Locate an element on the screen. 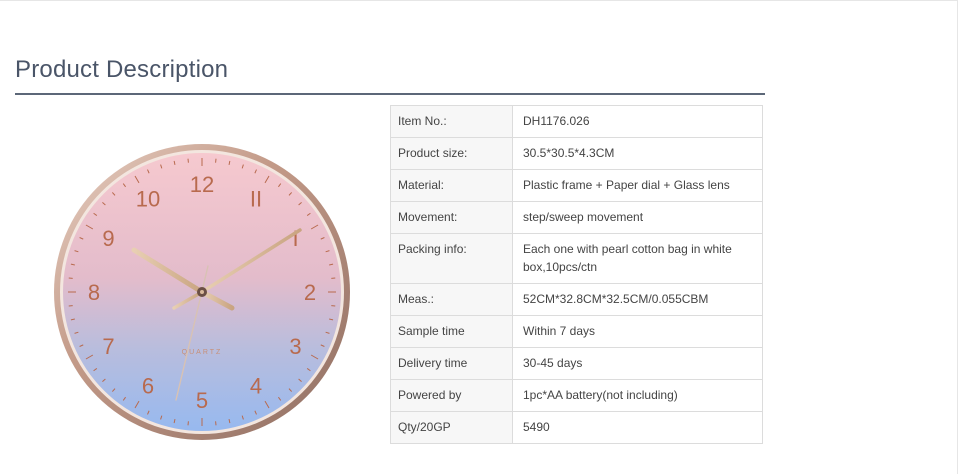 The height and width of the screenshot is (475, 959). spec-row: Powered by 1pc*AA battery(not including) is located at coordinates (576, 395).